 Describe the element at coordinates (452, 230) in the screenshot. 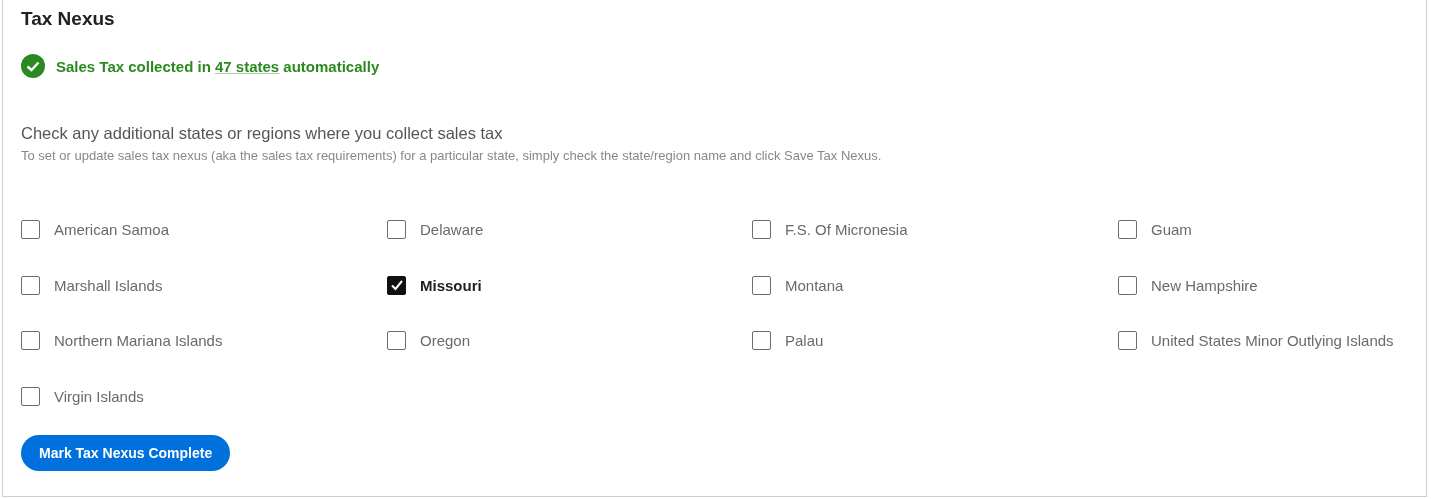

I see `region-label: Delaware` at that location.